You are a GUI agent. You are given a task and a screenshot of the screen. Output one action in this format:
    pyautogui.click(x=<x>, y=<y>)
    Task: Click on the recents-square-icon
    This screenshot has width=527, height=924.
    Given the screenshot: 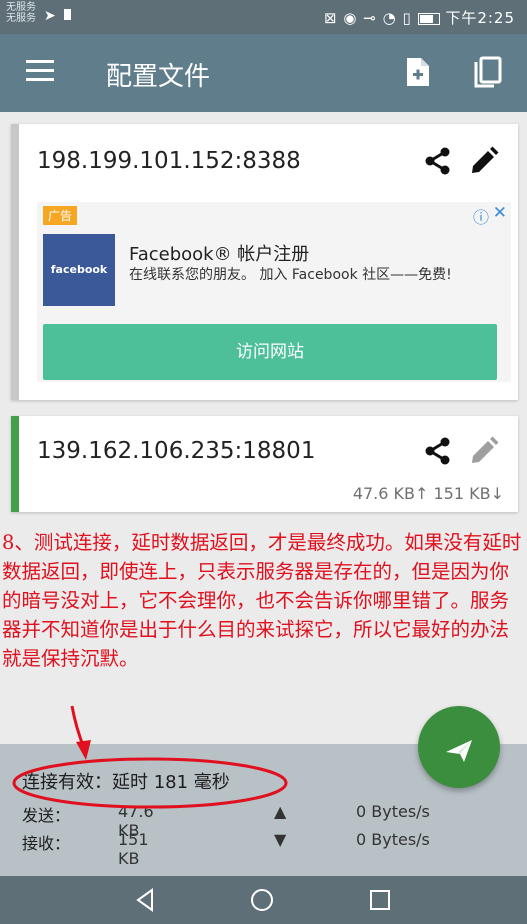 What is the action you would take?
    pyautogui.click(x=380, y=900)
    